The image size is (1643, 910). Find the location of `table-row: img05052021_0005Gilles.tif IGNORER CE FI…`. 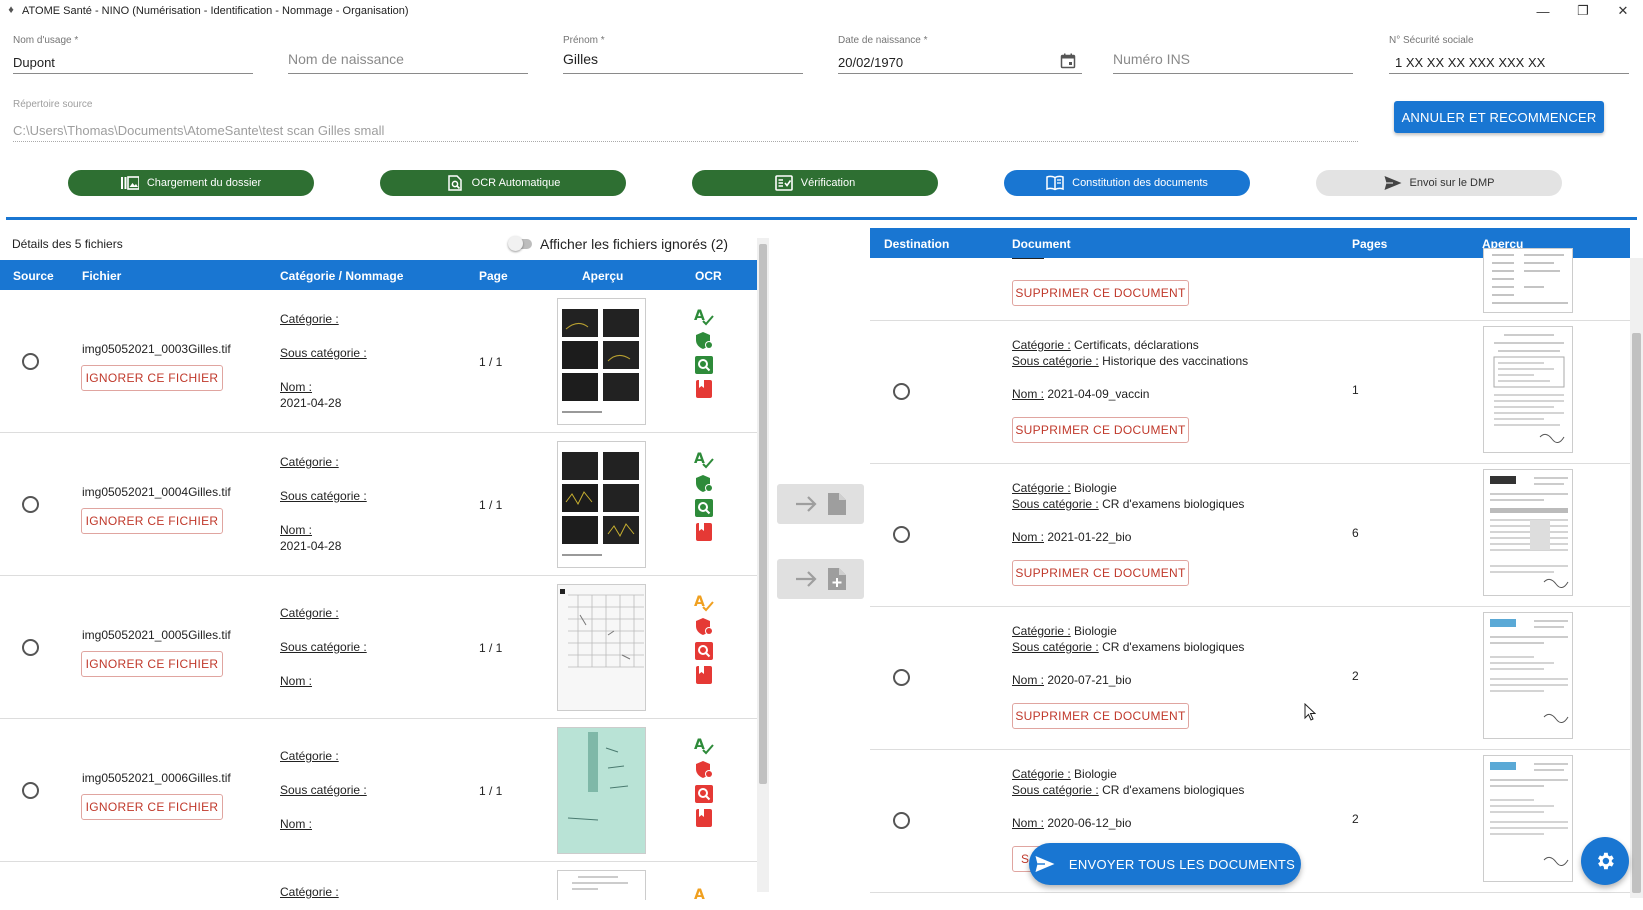

table-row: img05052021_0005Gilles.tif IGNORER CE FI… is located at coordinates (378, 647).